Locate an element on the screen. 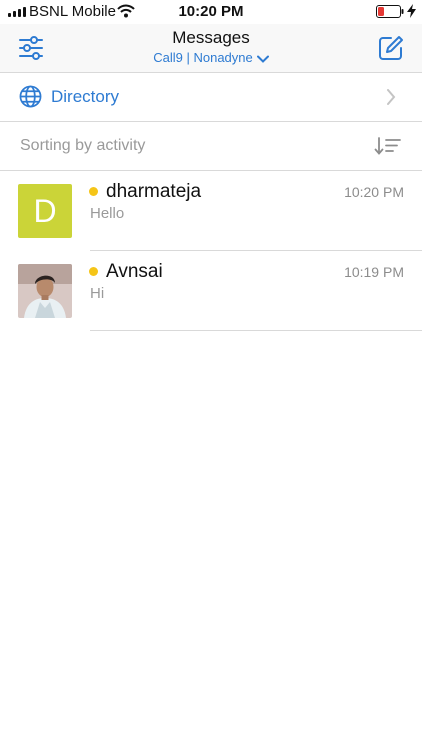 Image resolution: width=422 pixels, height=750 pixels. sort-icon is located at coordinates (388, 146).